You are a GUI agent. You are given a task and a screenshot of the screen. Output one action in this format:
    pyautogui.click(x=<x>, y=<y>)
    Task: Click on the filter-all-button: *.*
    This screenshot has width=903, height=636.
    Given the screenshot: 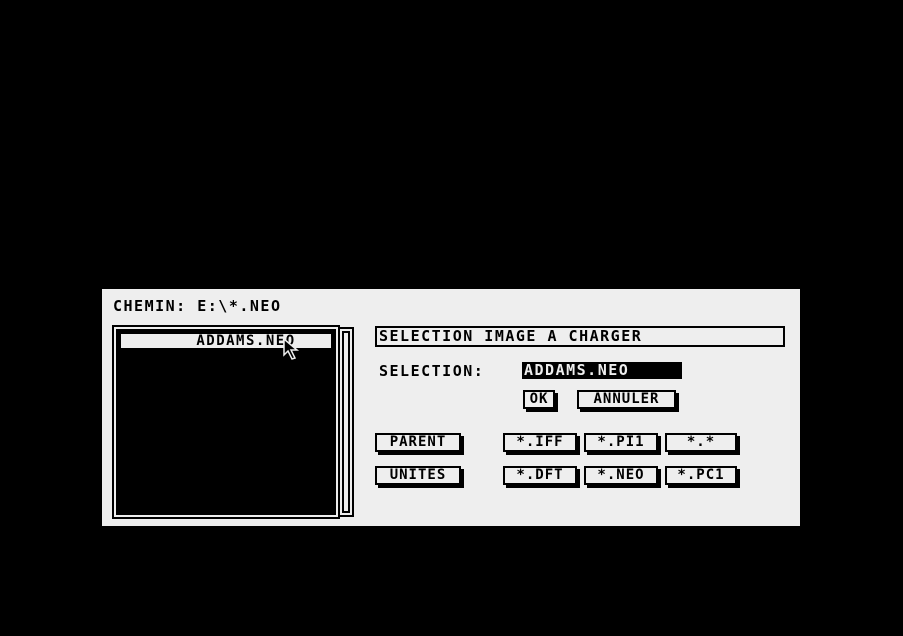 What is the action you would take?
    pyautogui.click(x=701, y=442)
    